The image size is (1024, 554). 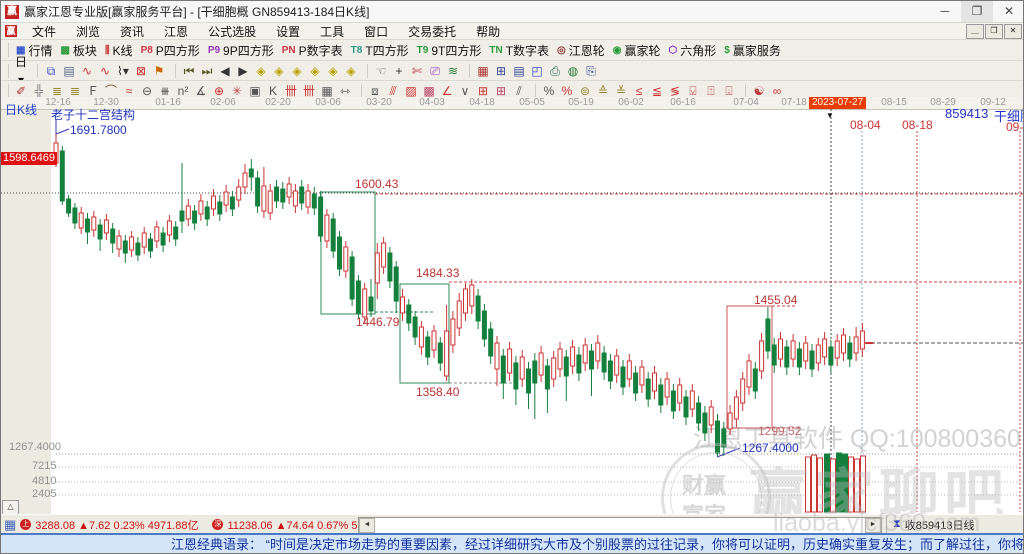 What do you see at coordinates (159, 71) in the screenshot?
I see `flag-marker-icon: ⚑` at bounding box center [159, 71].